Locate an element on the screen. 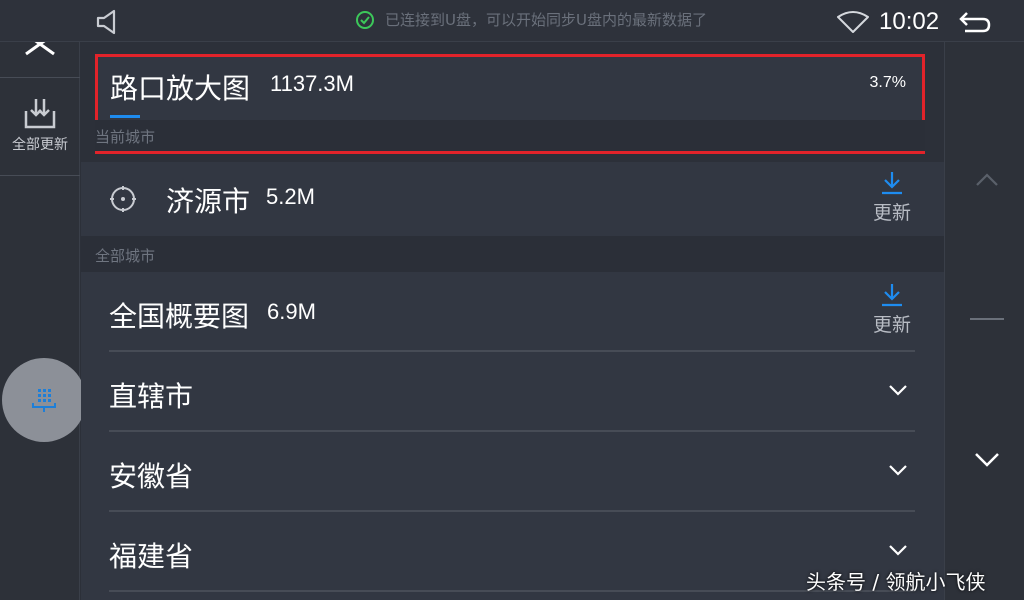 This screenshot has width=1024, height=600. region-name: 安徽省 is located at coordinates (151, 476).